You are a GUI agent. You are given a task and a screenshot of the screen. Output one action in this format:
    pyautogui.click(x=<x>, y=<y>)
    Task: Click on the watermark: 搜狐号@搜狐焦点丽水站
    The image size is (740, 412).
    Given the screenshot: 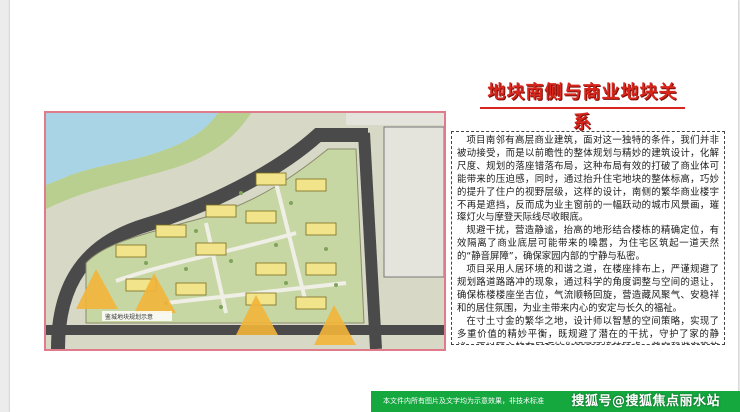 What is the action you would take?
    pyautogui.click(x=645, y=401)
    